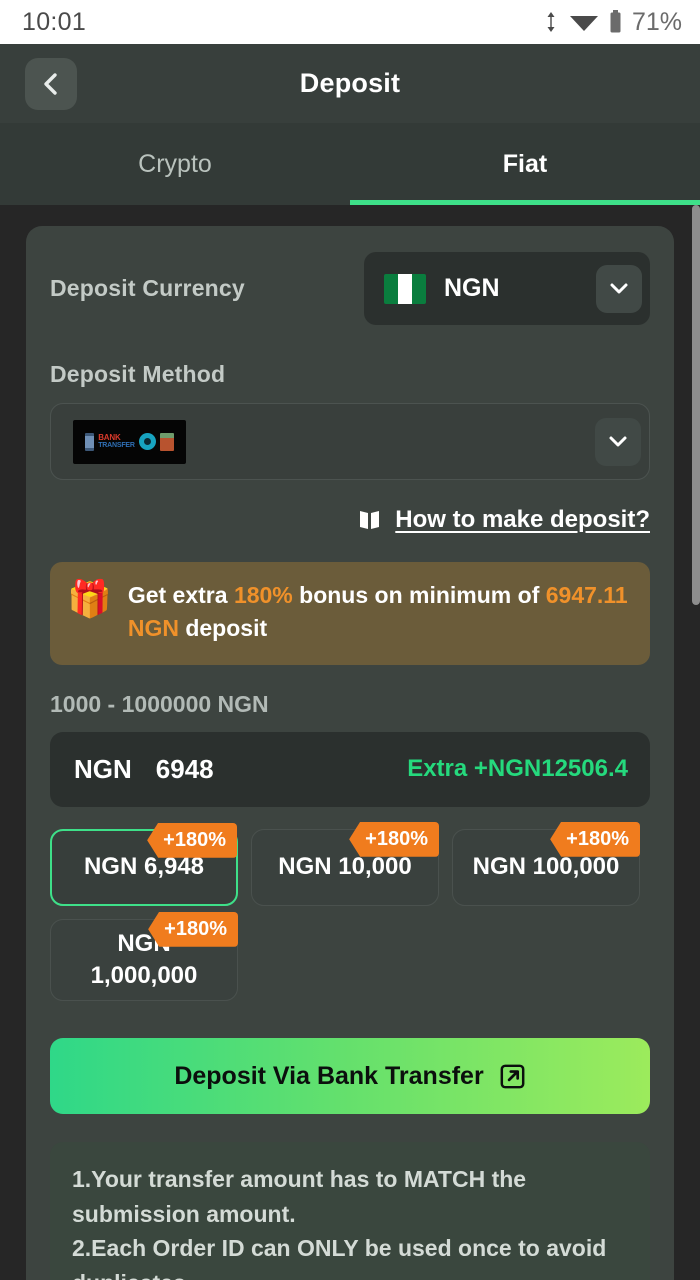 This screenshot has width=700, height=1280. What do you see at coordinates (144, 956) in the screenshot?
I see `quick-amount-chip: +180% NGN 1,000,000` at bounding box center [144, 956].